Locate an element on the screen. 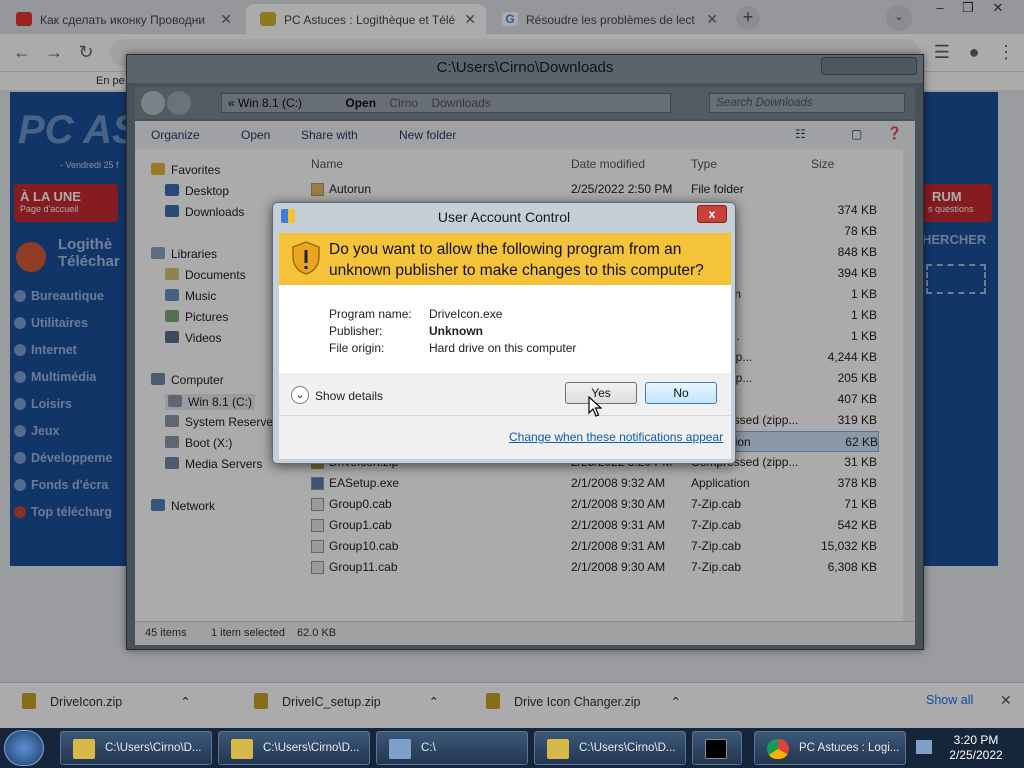 This screenshot has height=768, width=1024. network-tray-icon is located at coordinates (924, 747).